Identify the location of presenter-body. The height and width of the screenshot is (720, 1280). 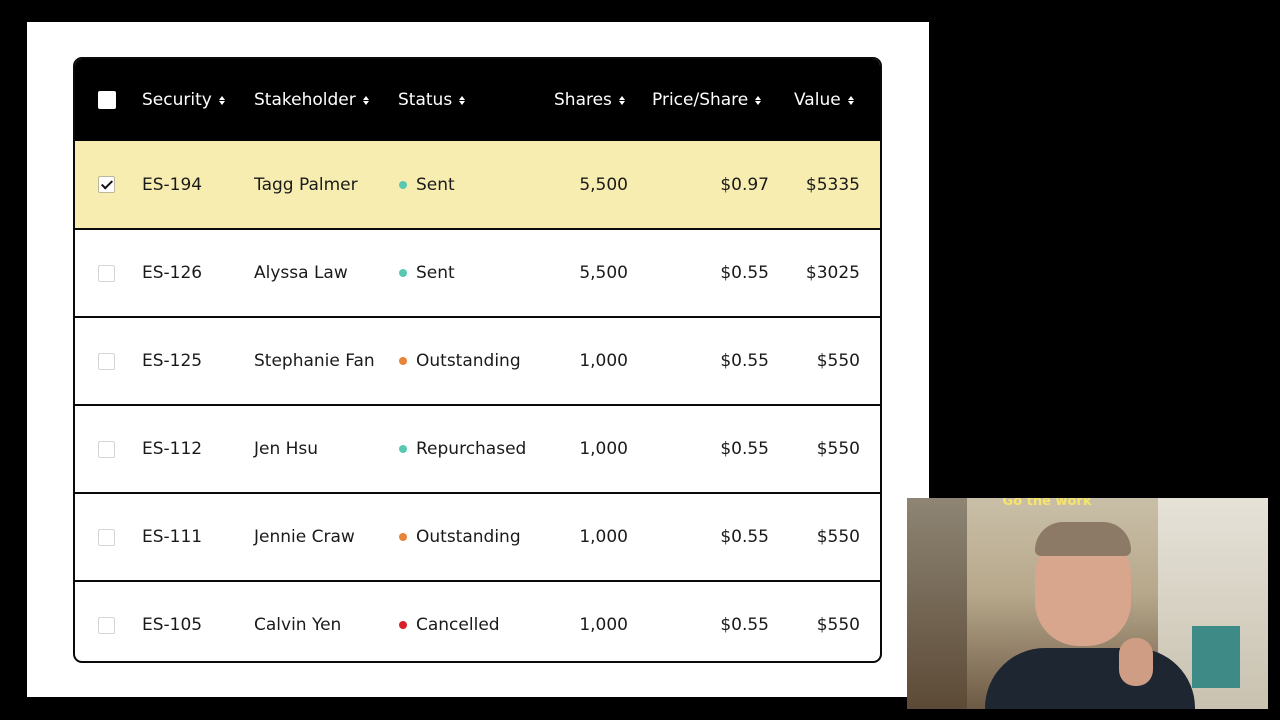
(1090, 678).